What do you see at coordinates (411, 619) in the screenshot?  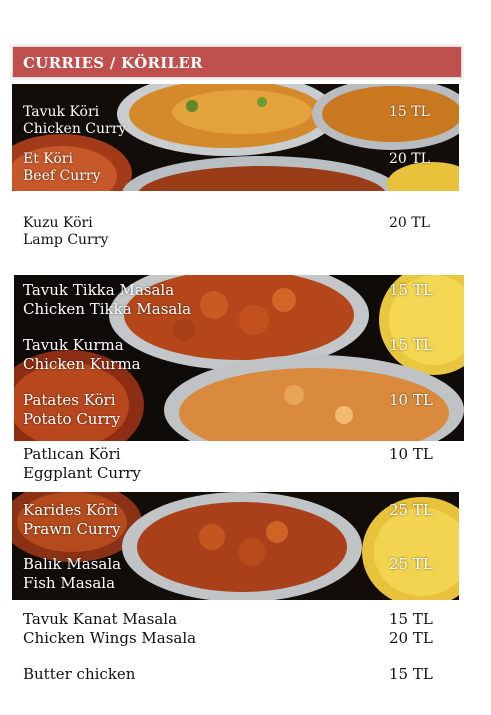 I see `item-price-1: 15 TL` at bounding box center [411, 619].